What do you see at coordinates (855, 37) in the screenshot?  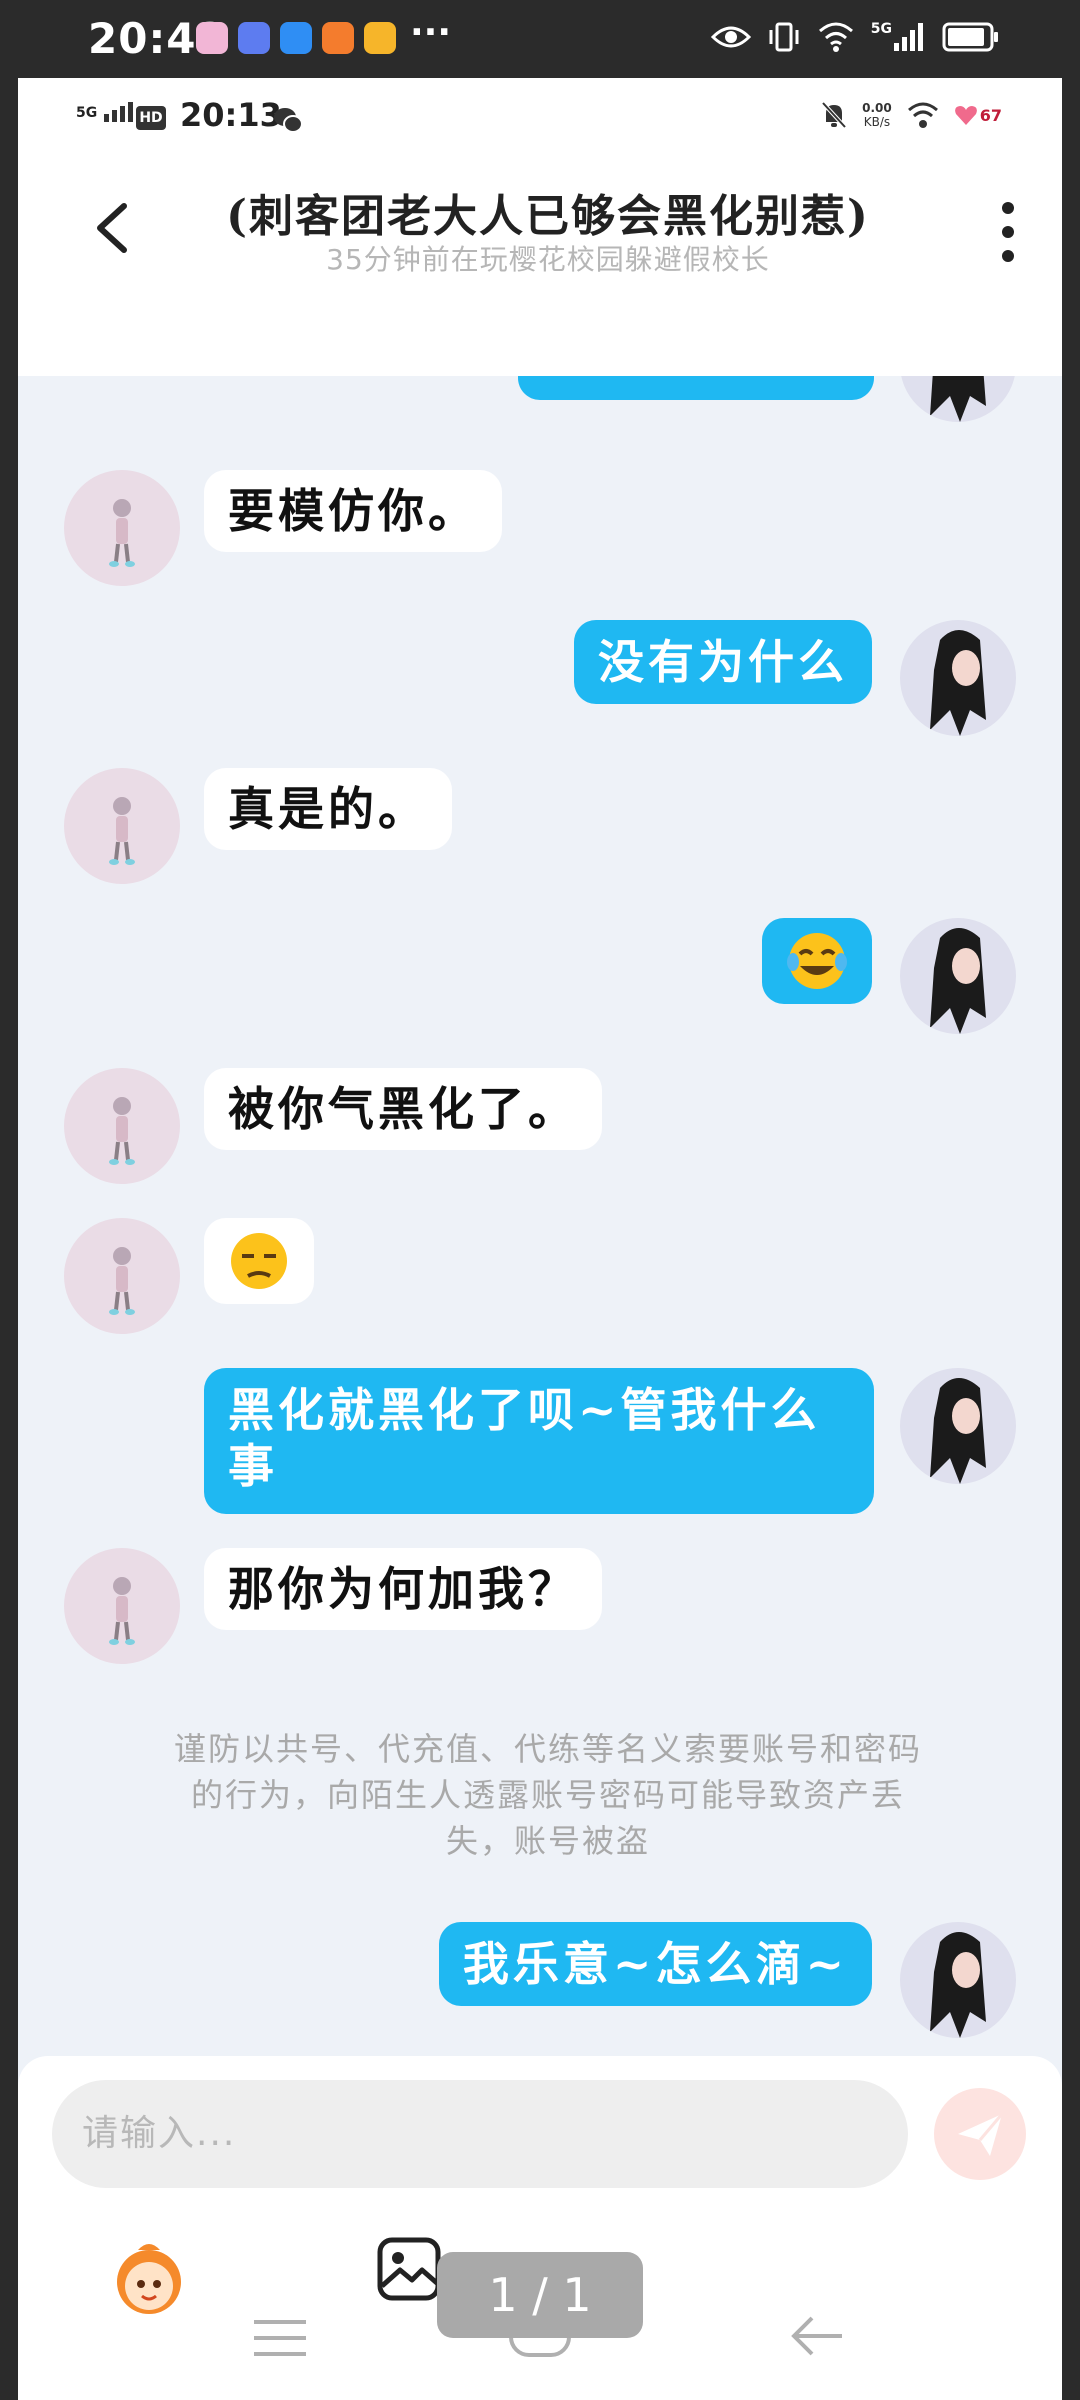 I see `outer-status-icons: 5G` at bounding box center [855, 37].